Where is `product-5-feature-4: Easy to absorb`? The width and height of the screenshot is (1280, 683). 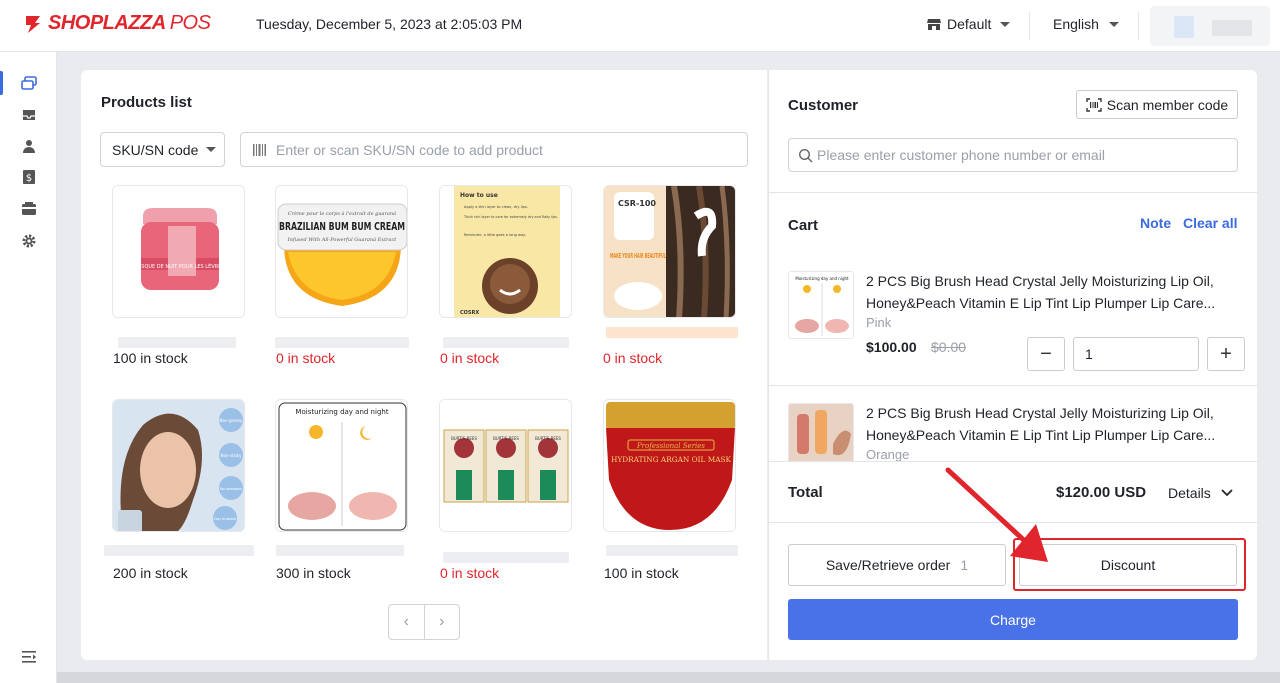 product-5-feature-4: Easy to absorb is located at coordinates (225, 519).